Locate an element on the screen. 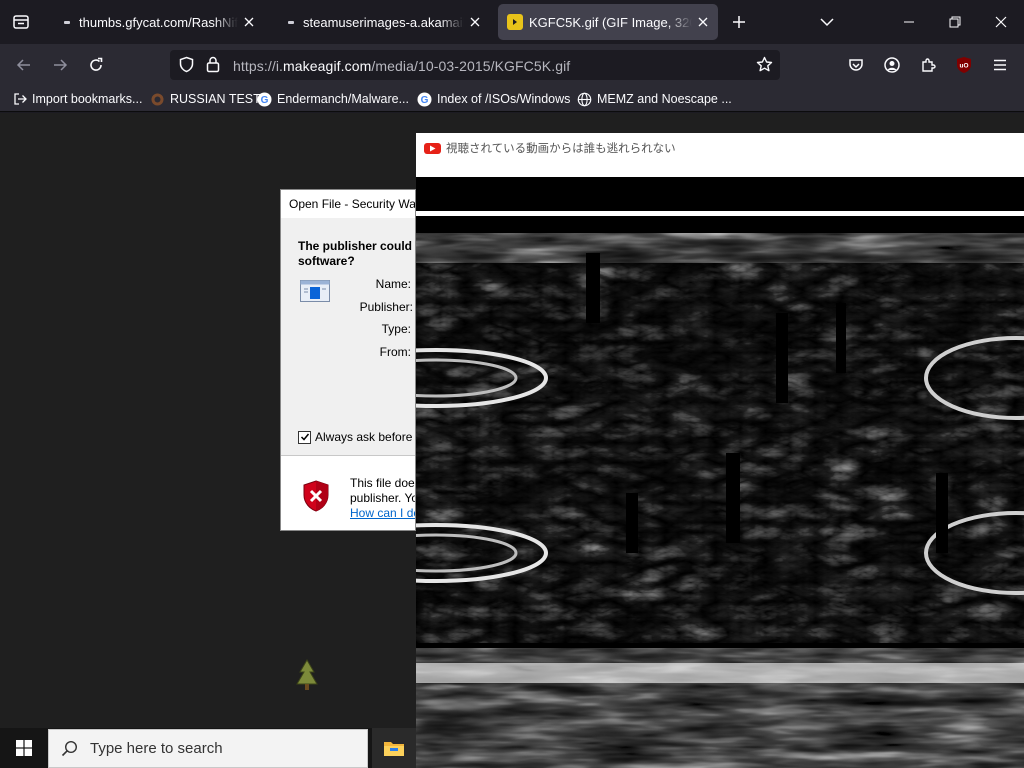 The height and width of the screenshot is (768, 1024). video-caption-bar: 視聴されている動画からは誰も逃れられない is located at coordinates (720, 148).